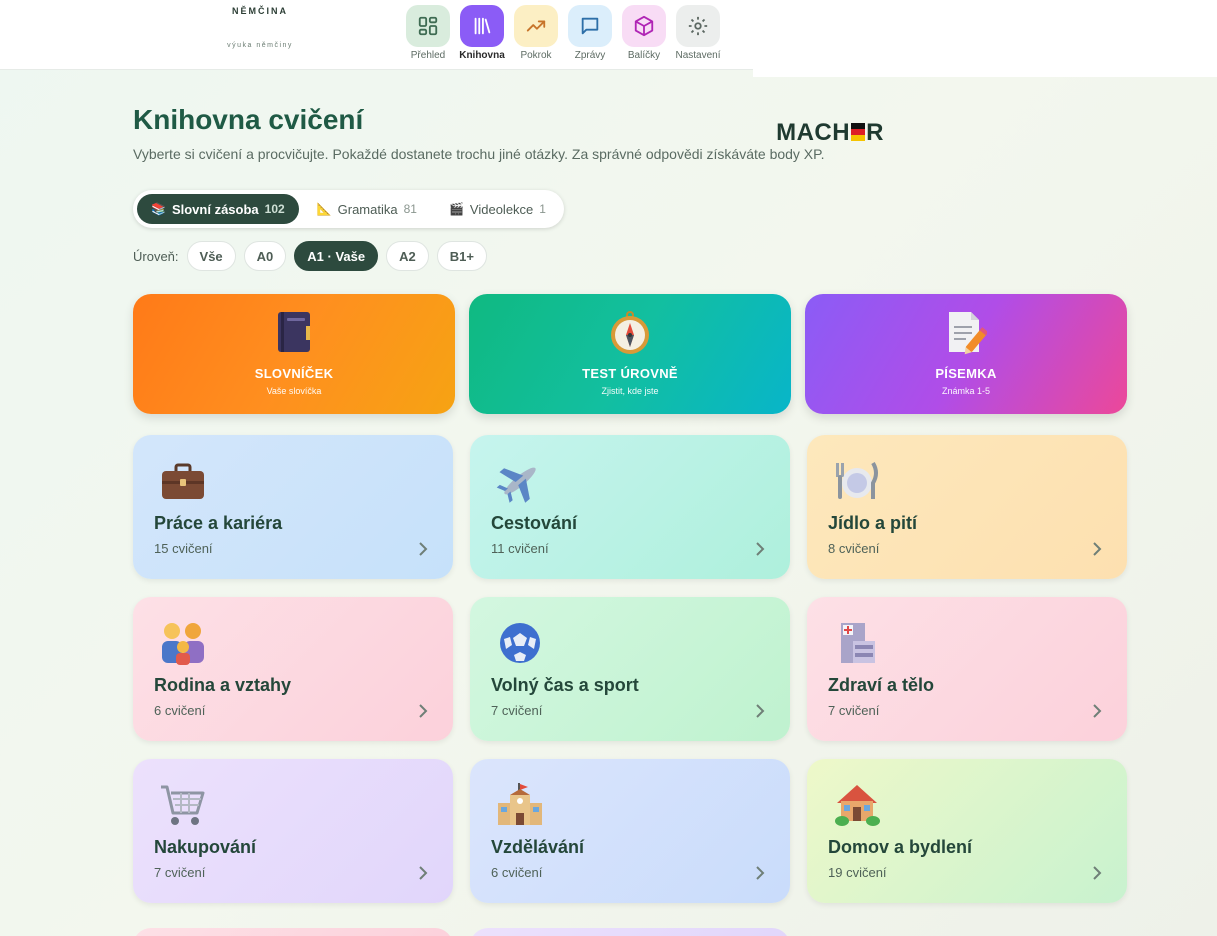  Describe the element at coordinates (520, 548) in the screenshot. I see `category-count: 11 cvičení` at that location.